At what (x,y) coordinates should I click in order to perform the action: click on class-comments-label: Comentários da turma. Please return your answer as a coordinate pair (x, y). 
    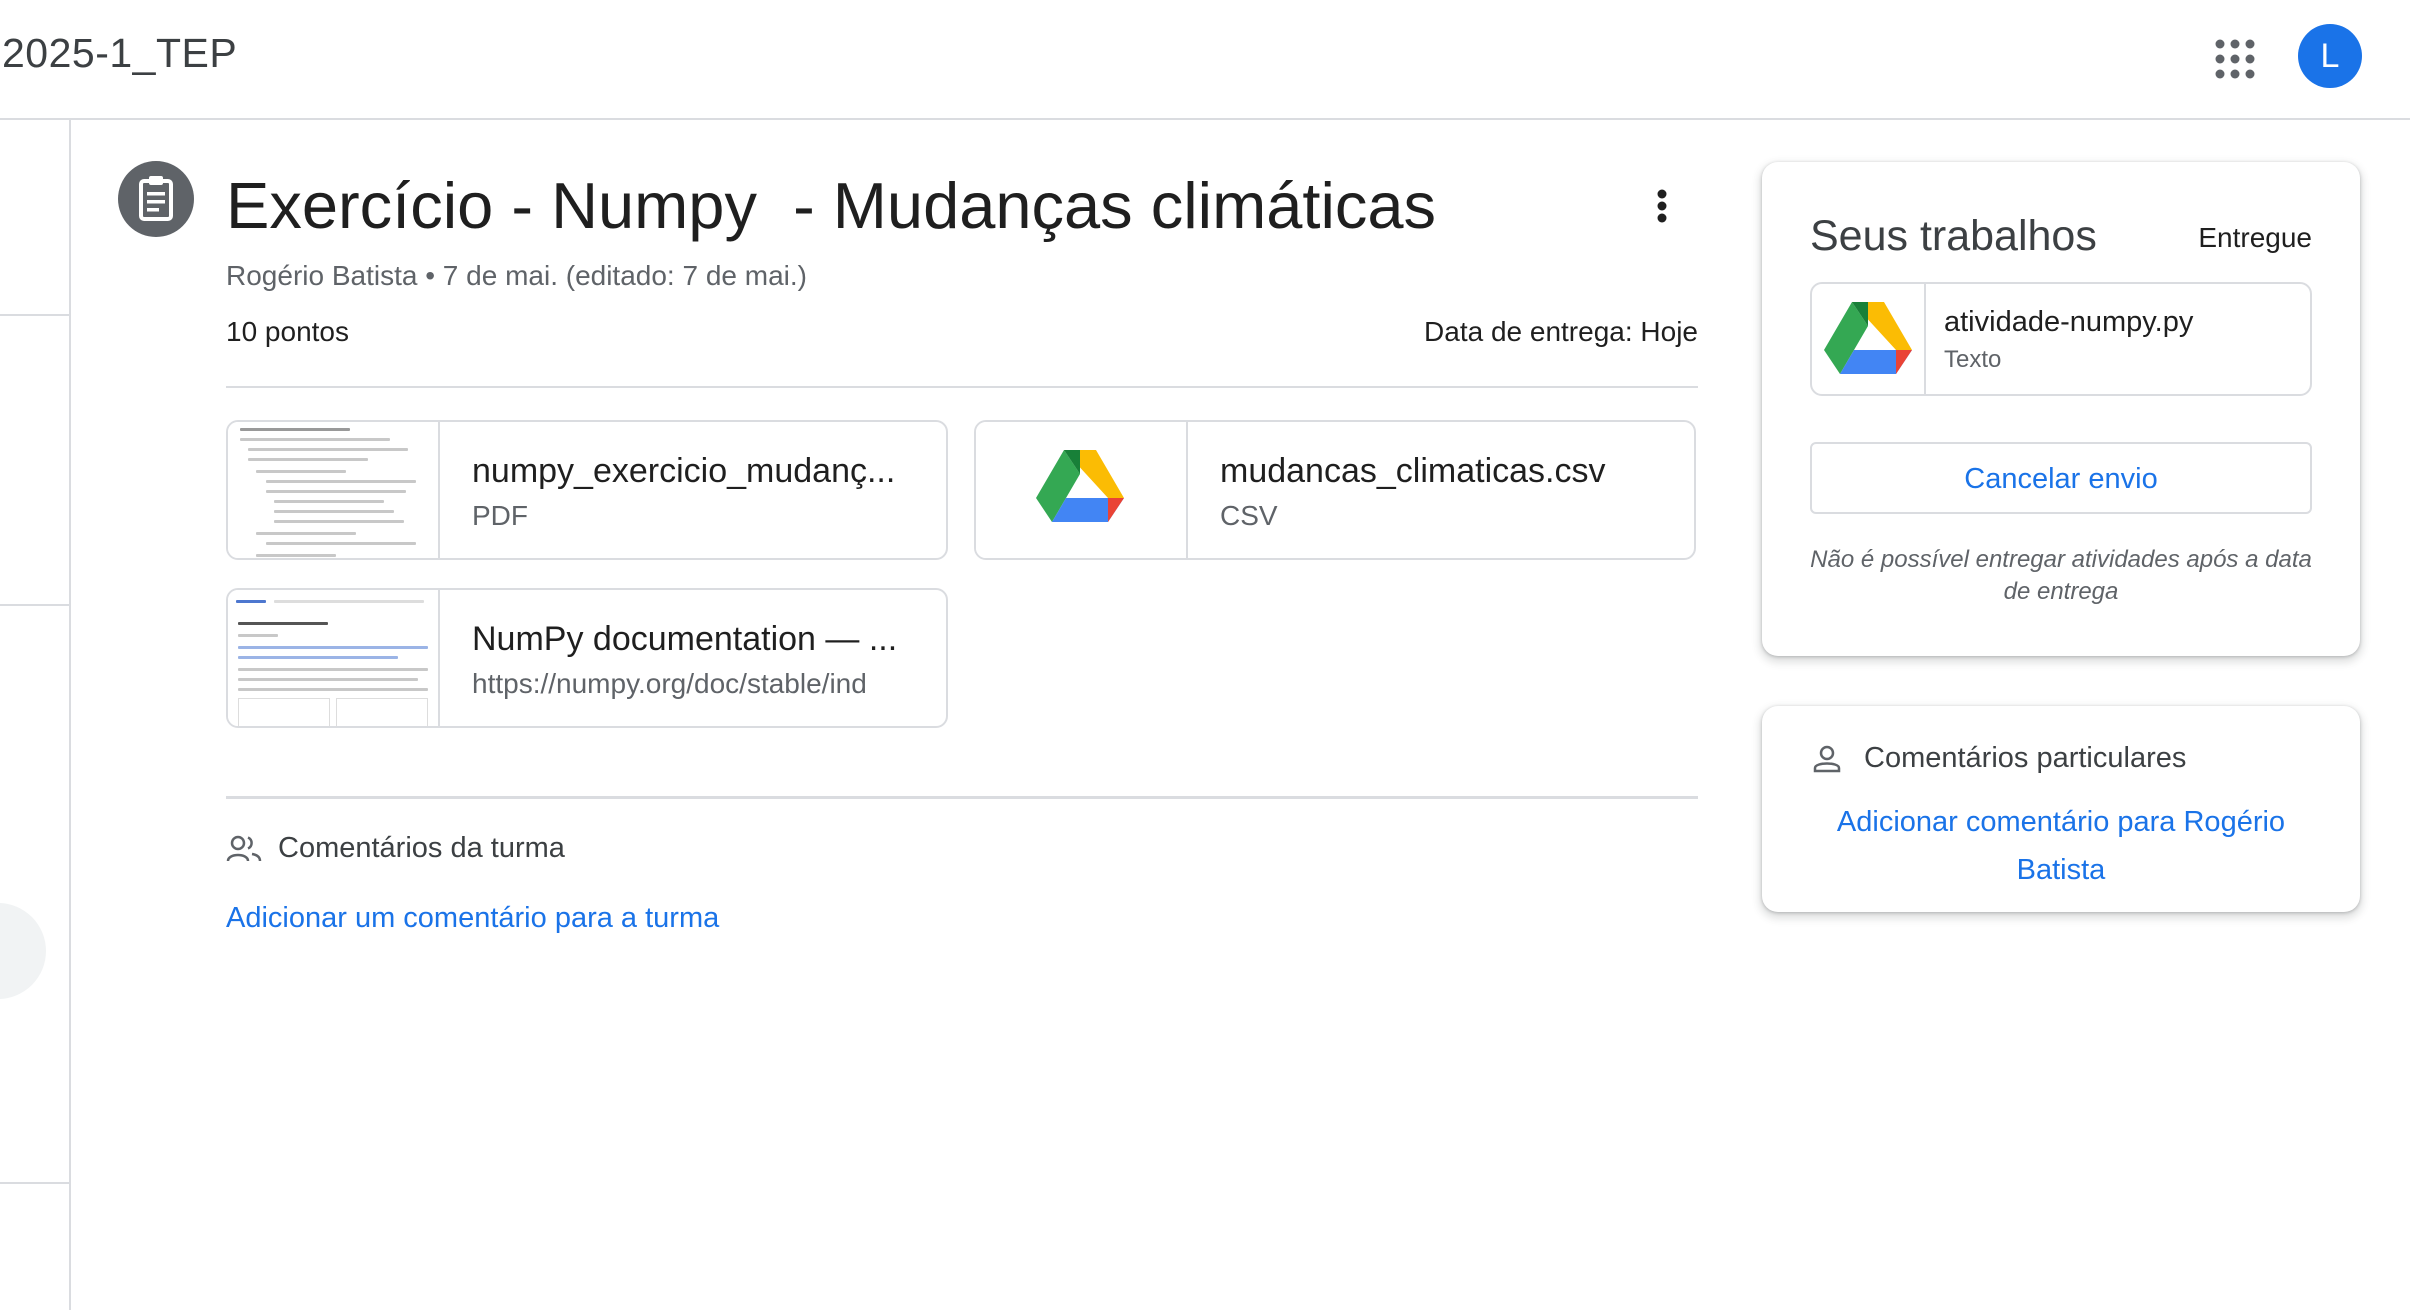
    Looking at the image, I should click on (421, 848).